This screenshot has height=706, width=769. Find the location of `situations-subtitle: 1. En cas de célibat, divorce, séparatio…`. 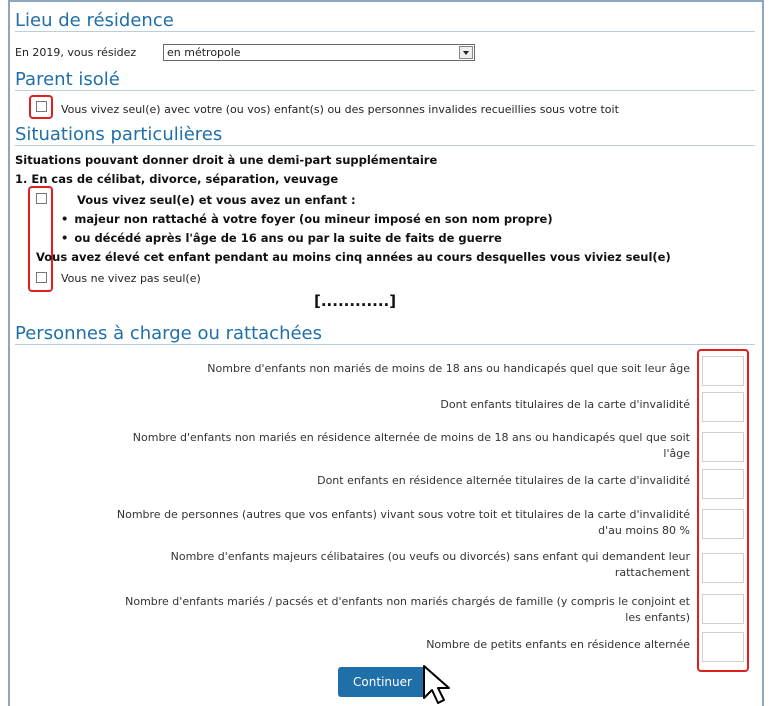

situations-subtitle: 1. En cas de célibat, divorce, séparatio… is located at coordinates (177, 179).